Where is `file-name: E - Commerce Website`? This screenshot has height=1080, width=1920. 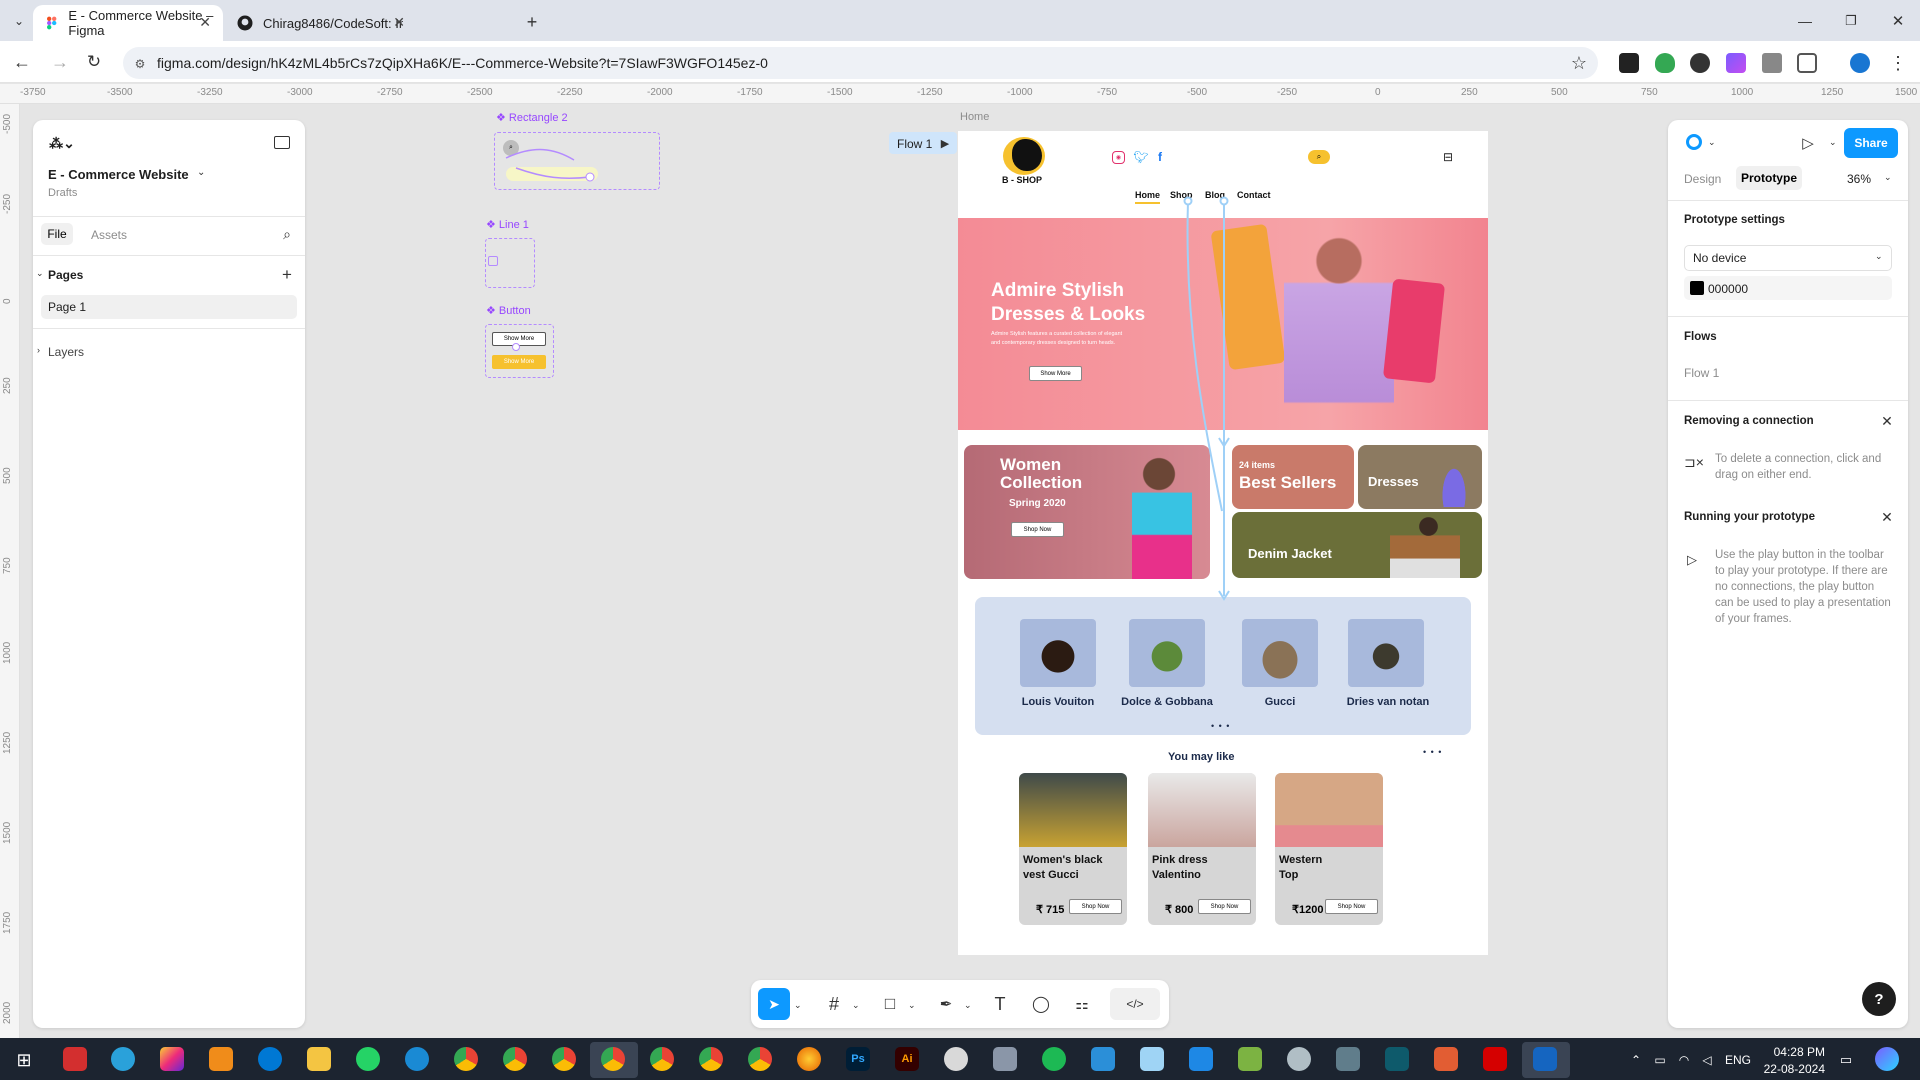
file-name: E - Commerce Website is located at coordinates (118, 174).